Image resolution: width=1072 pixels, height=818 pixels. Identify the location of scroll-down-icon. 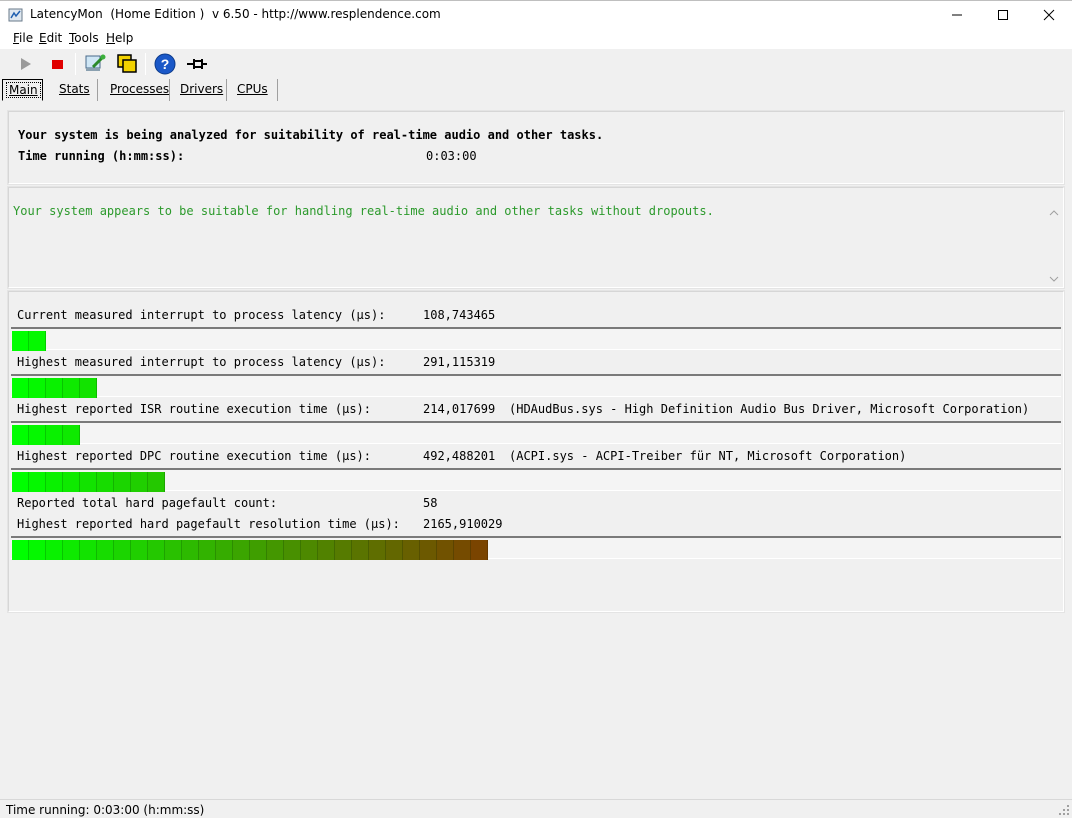
(1054, 279).